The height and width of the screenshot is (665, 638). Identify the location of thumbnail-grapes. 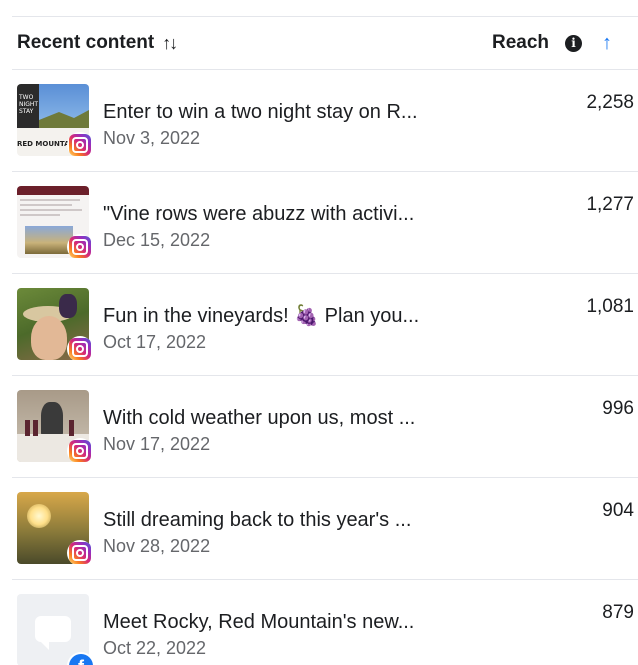
(68, 306).